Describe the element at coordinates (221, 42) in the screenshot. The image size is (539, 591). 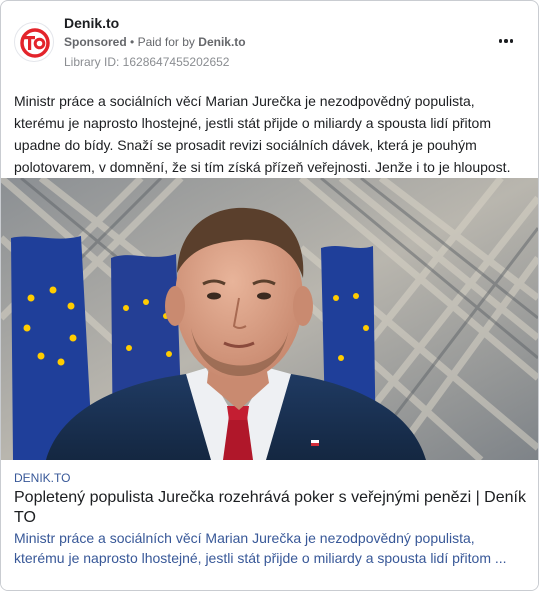
I see `payer-name: Denik.to` at that location.